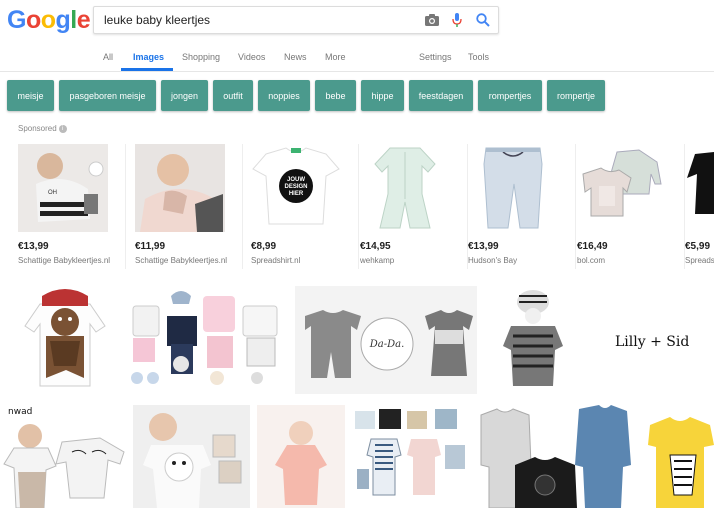  I want to click on chip-bebe: bebe, so click(335, 95).